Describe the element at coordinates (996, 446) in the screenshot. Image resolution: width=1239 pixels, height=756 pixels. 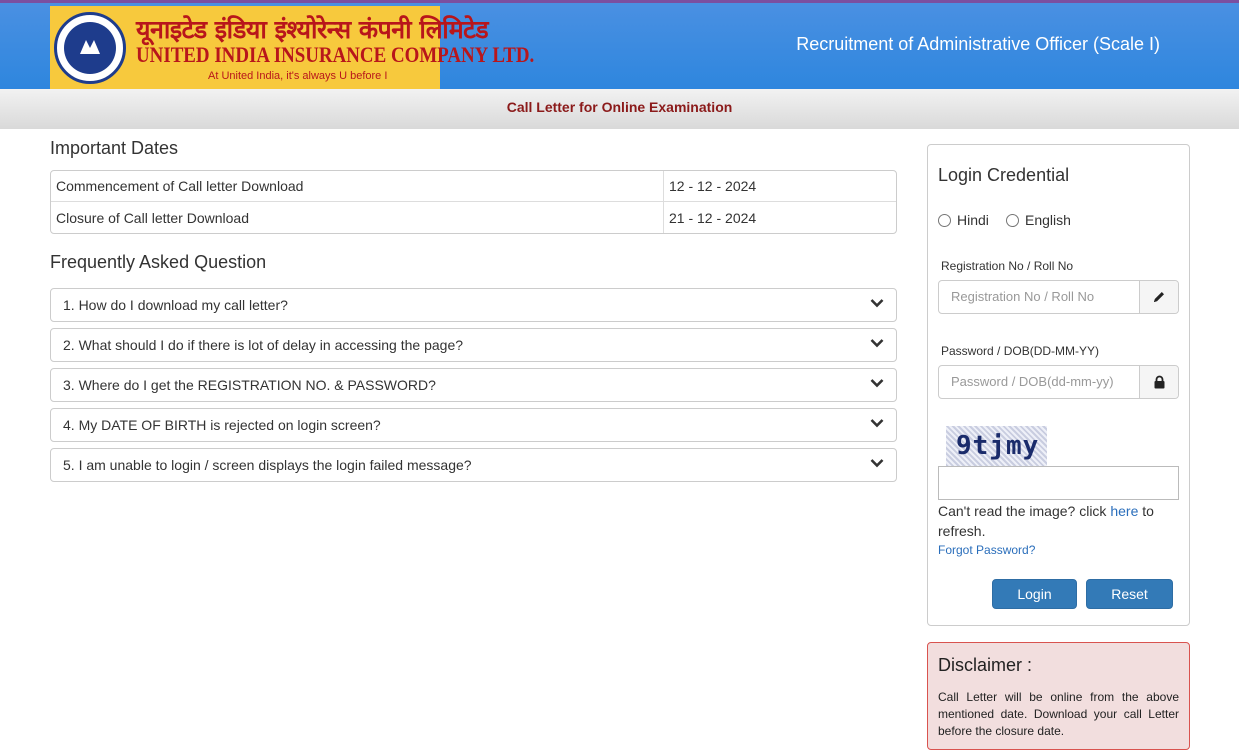
I see `captcha-image: 9tjmy` at that location.